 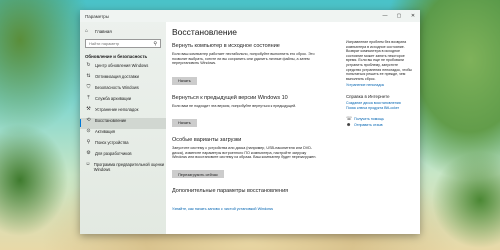 I want to click on sidebar-item-troubleshoot: ⚒ Устранение неполадок, so click(x=123, y=112).